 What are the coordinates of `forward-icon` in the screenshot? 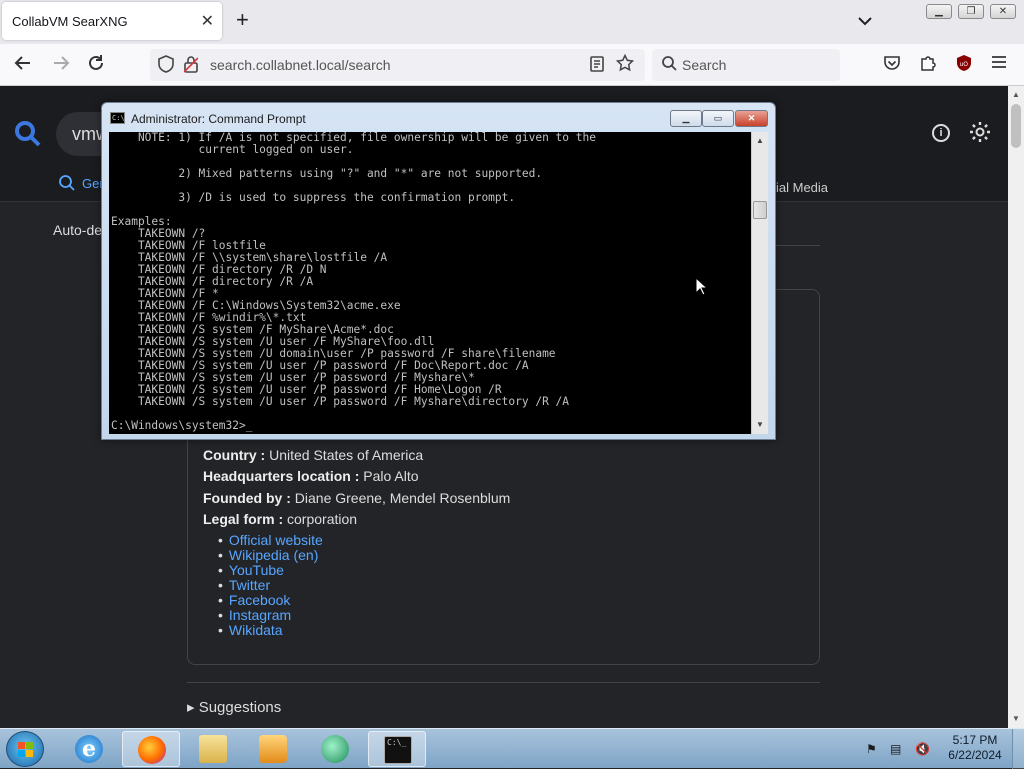 It's located at (61, 65).